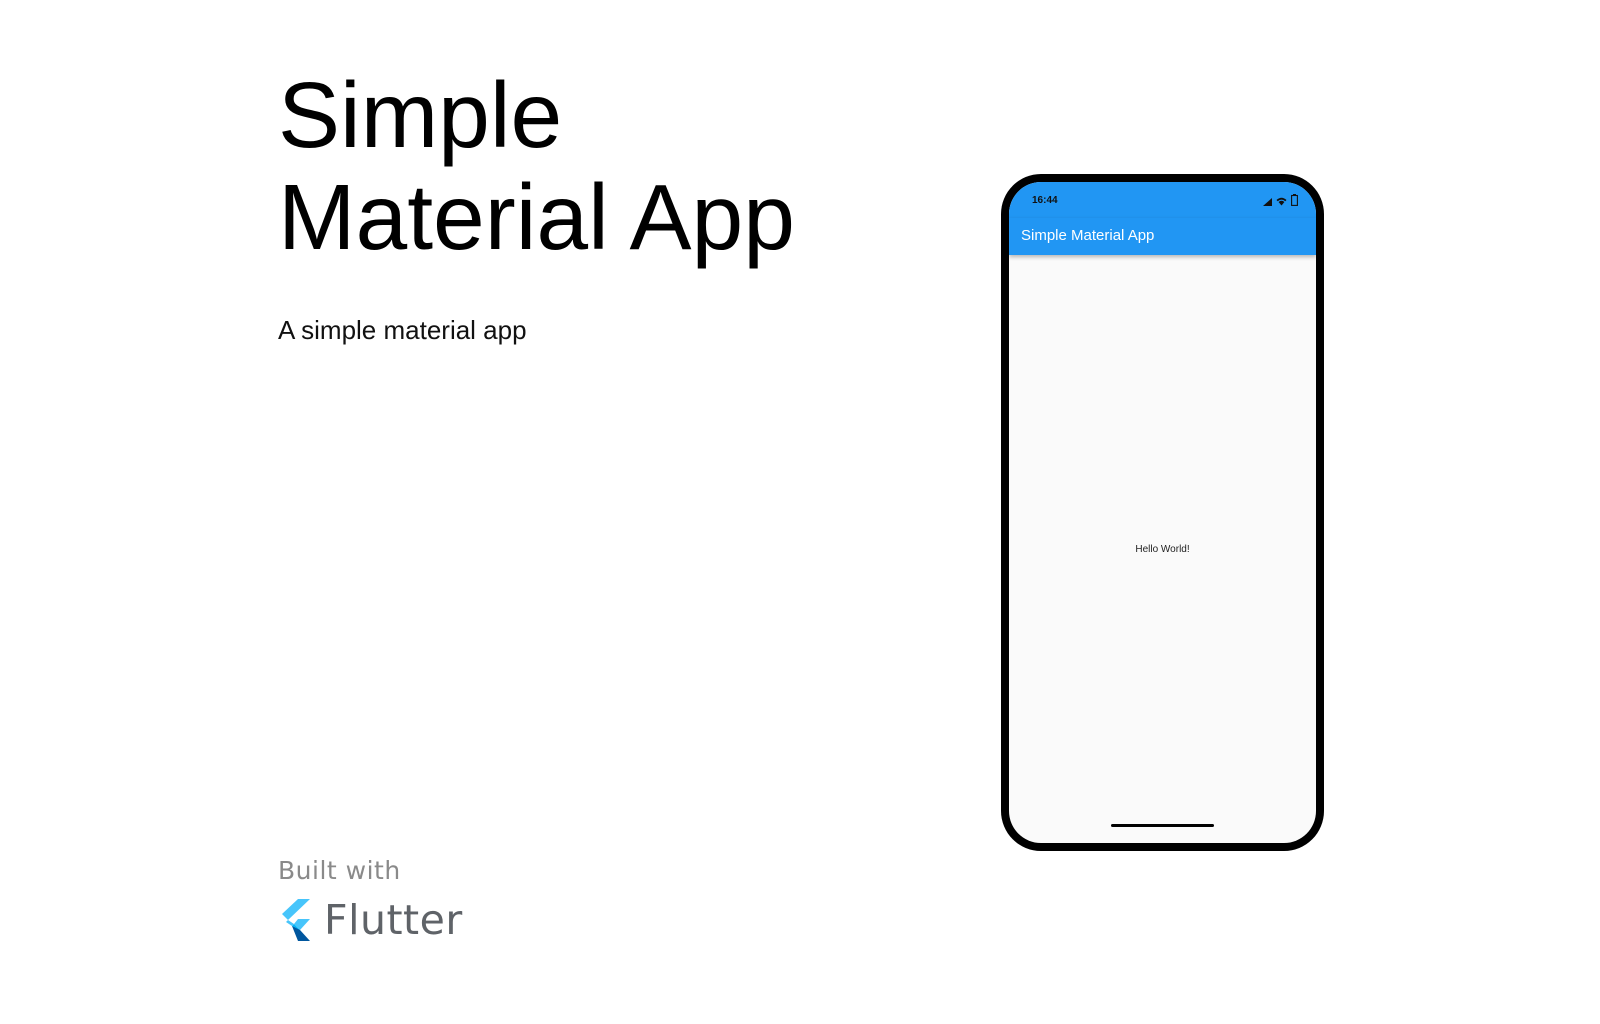 The width and height of the screenshot is (1600, 1024). I want to click on signal-icon, so click(1267, 202).